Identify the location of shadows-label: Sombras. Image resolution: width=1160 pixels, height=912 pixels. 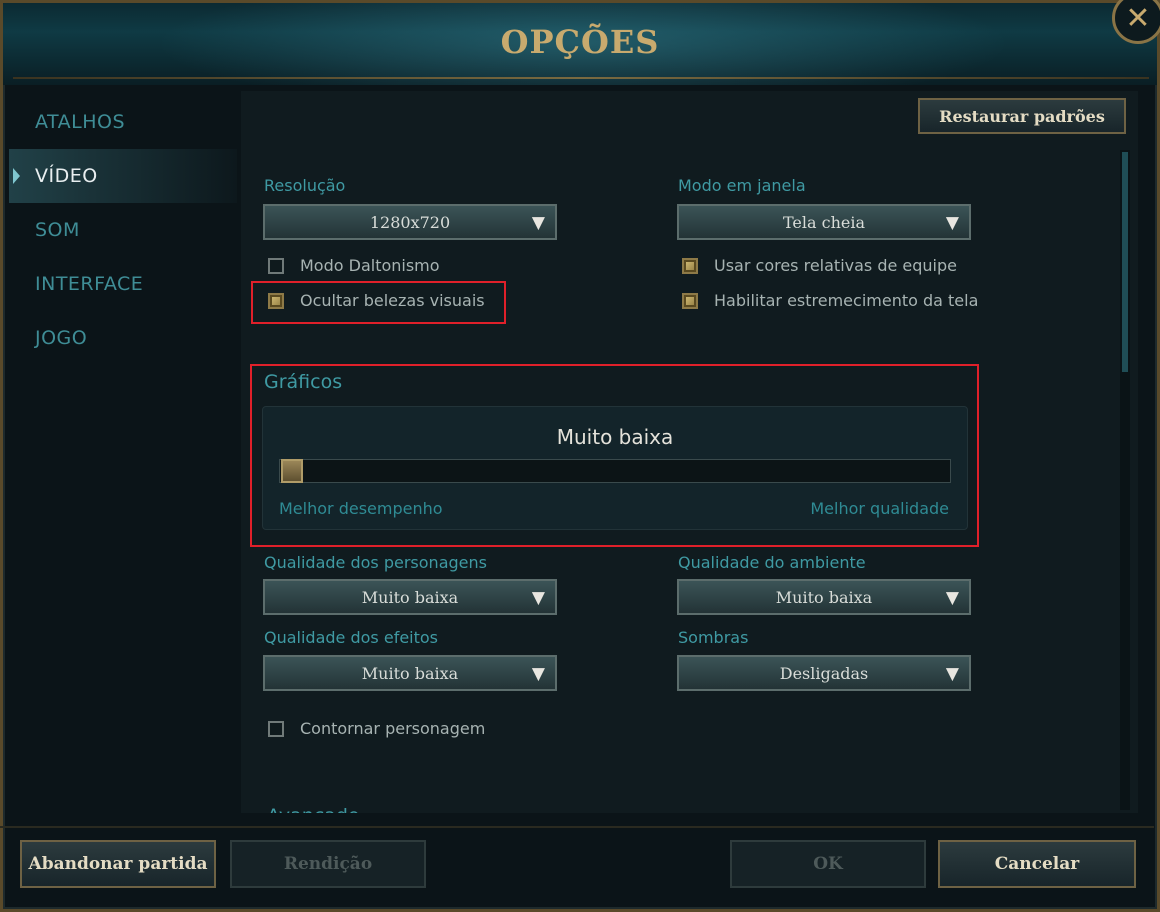
(713, 637).